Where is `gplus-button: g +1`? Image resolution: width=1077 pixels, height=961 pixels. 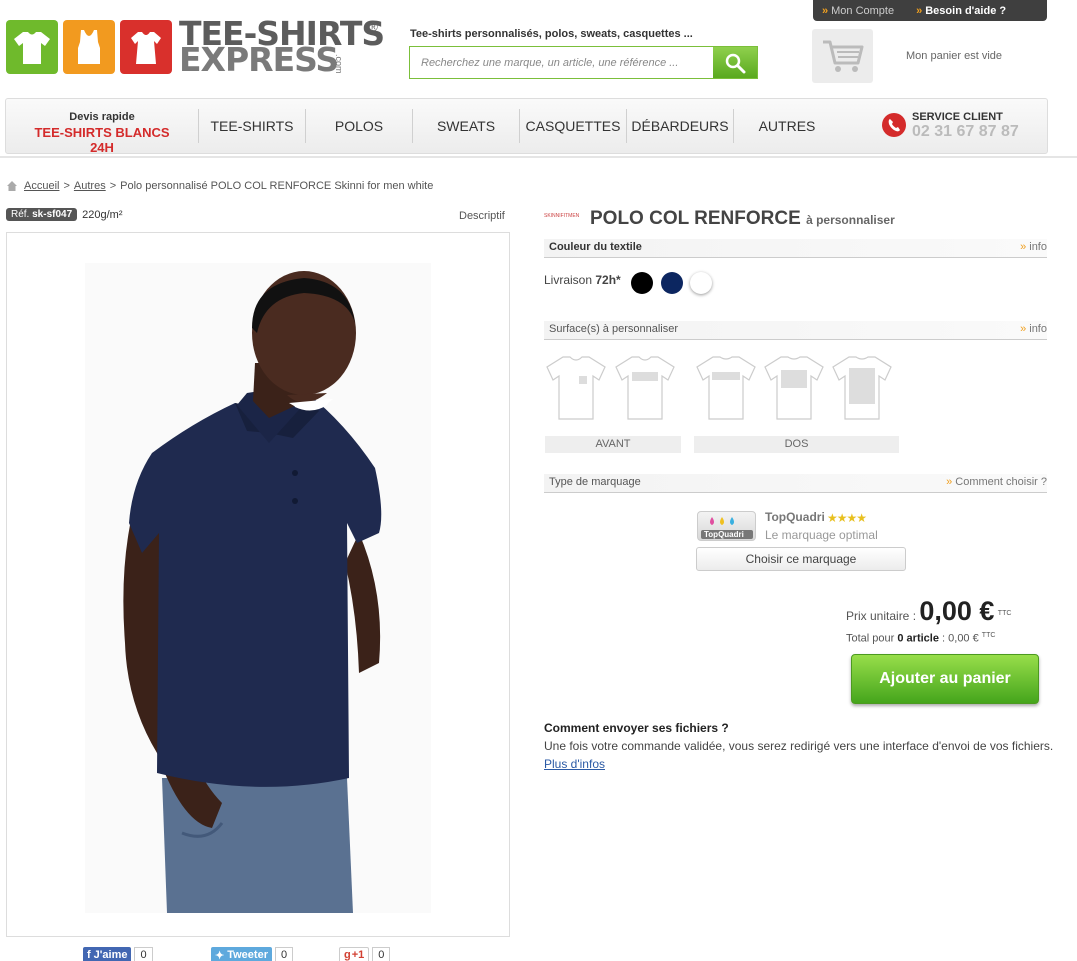
gplus-button: g +1 is located at coordinates (354, 954).